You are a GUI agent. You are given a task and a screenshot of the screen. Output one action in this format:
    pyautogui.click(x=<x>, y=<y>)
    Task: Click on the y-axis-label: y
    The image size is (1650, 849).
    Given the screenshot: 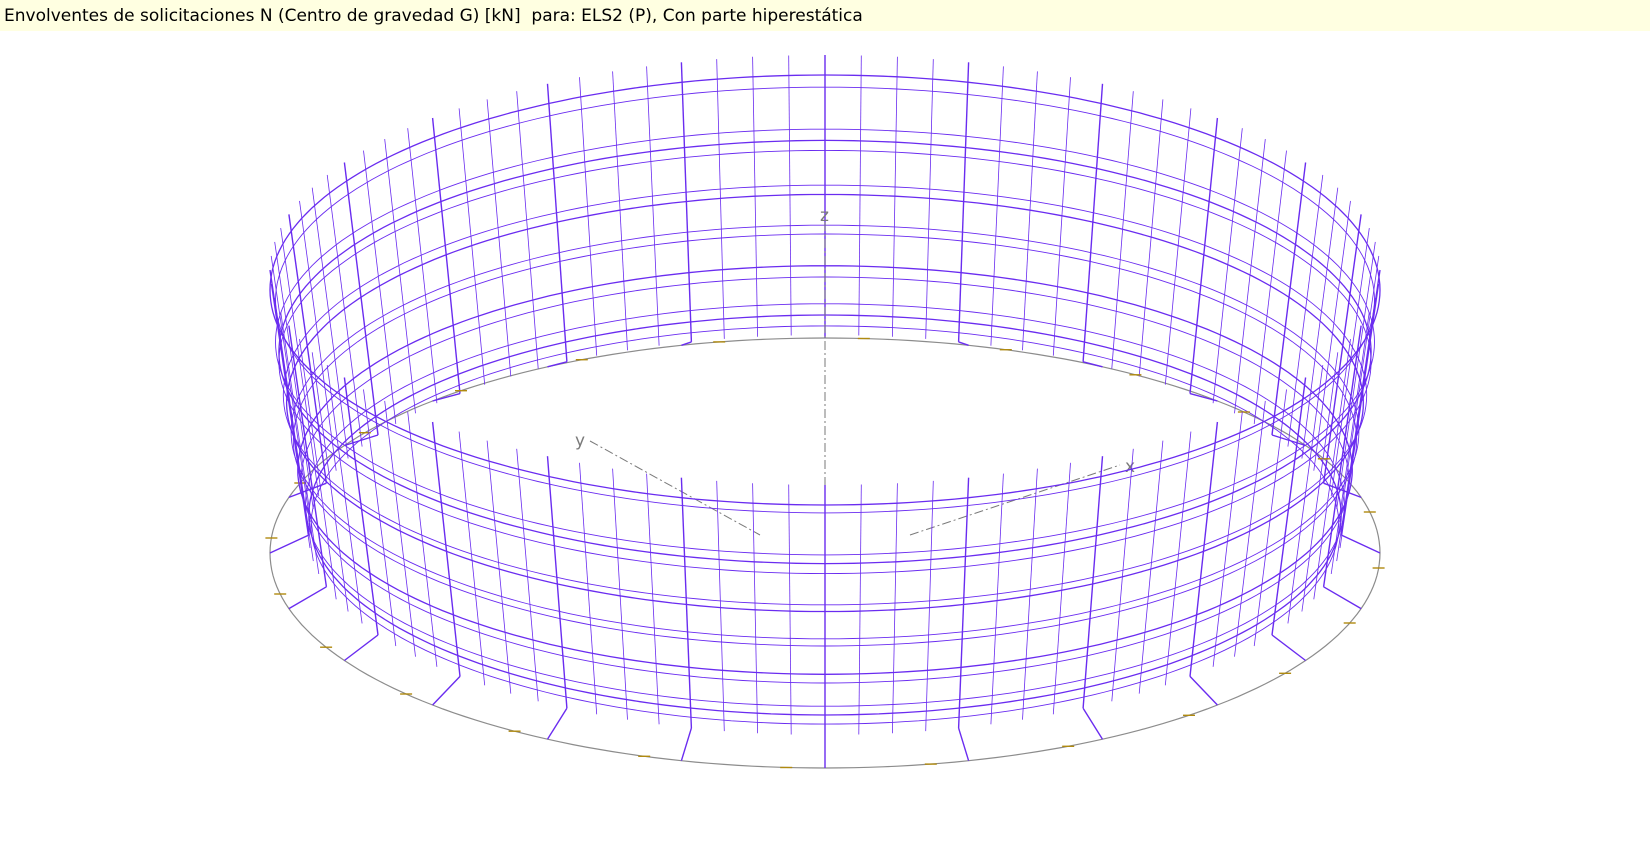 What is the action you would take?
    pyautogui.click(x=580, y=441)
    